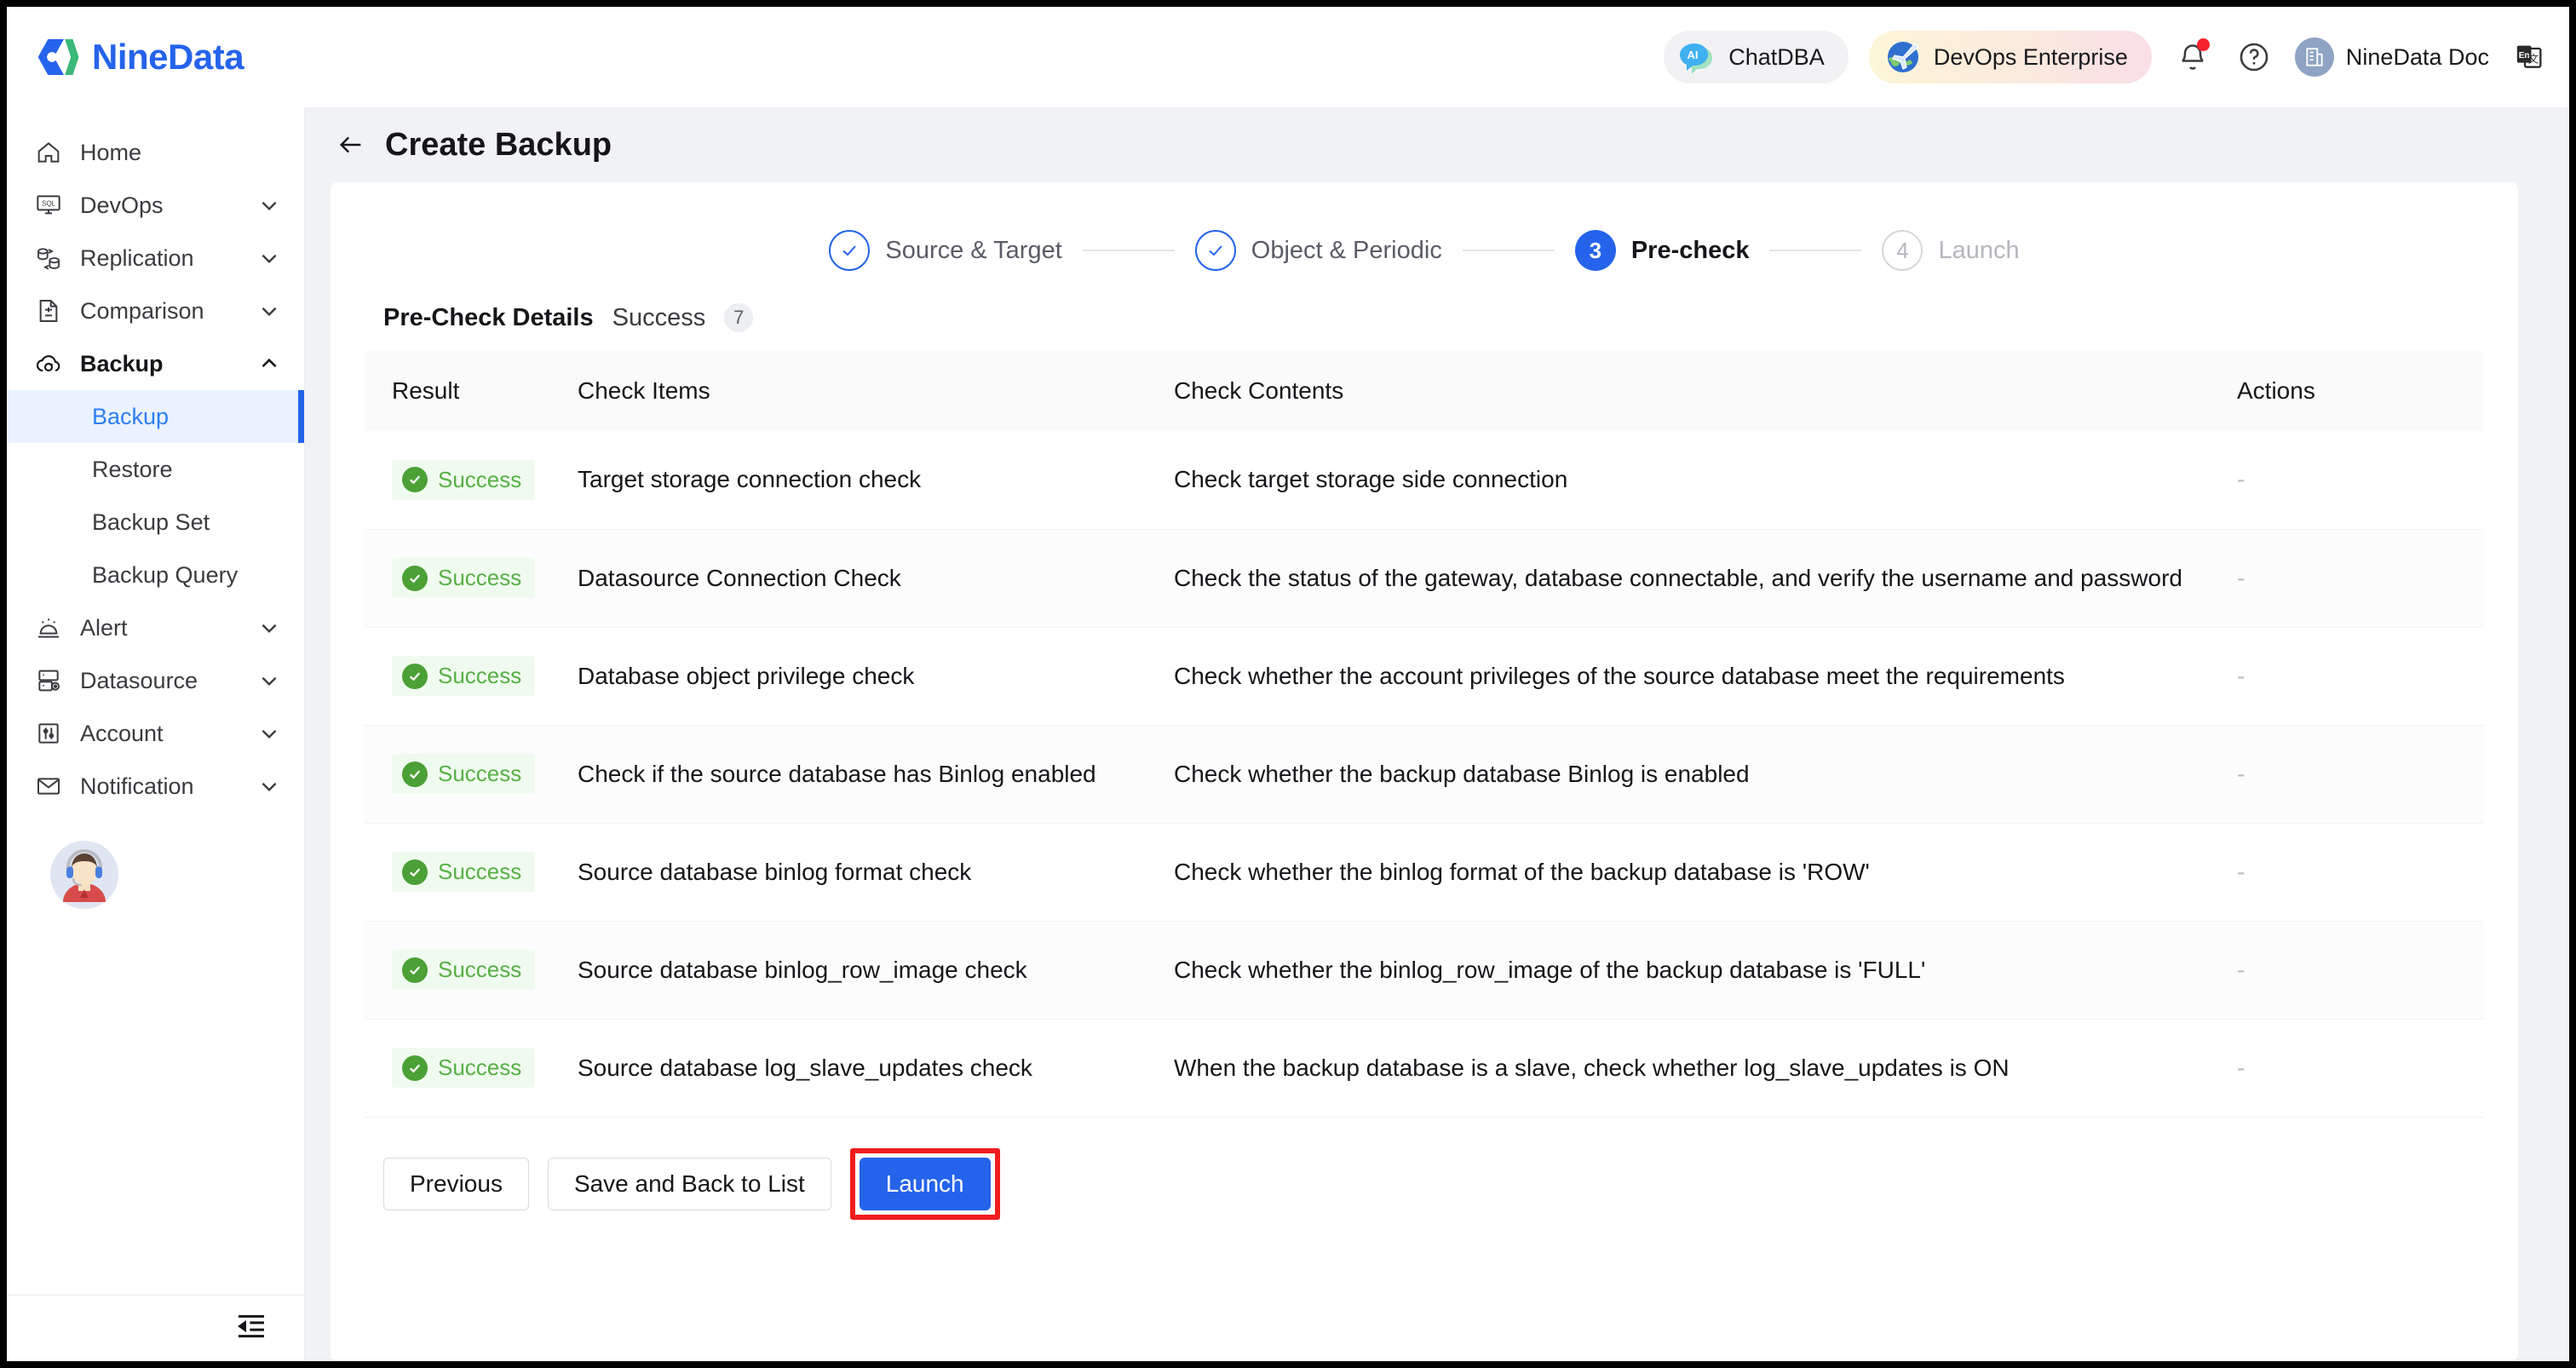 Image resolution: width=2576 pixels, height=1368 pixels. Describe the element at coordinates (876, 970) in the screenshot. I see `cell-check-item: Source database binlog_row_image check` at that location.